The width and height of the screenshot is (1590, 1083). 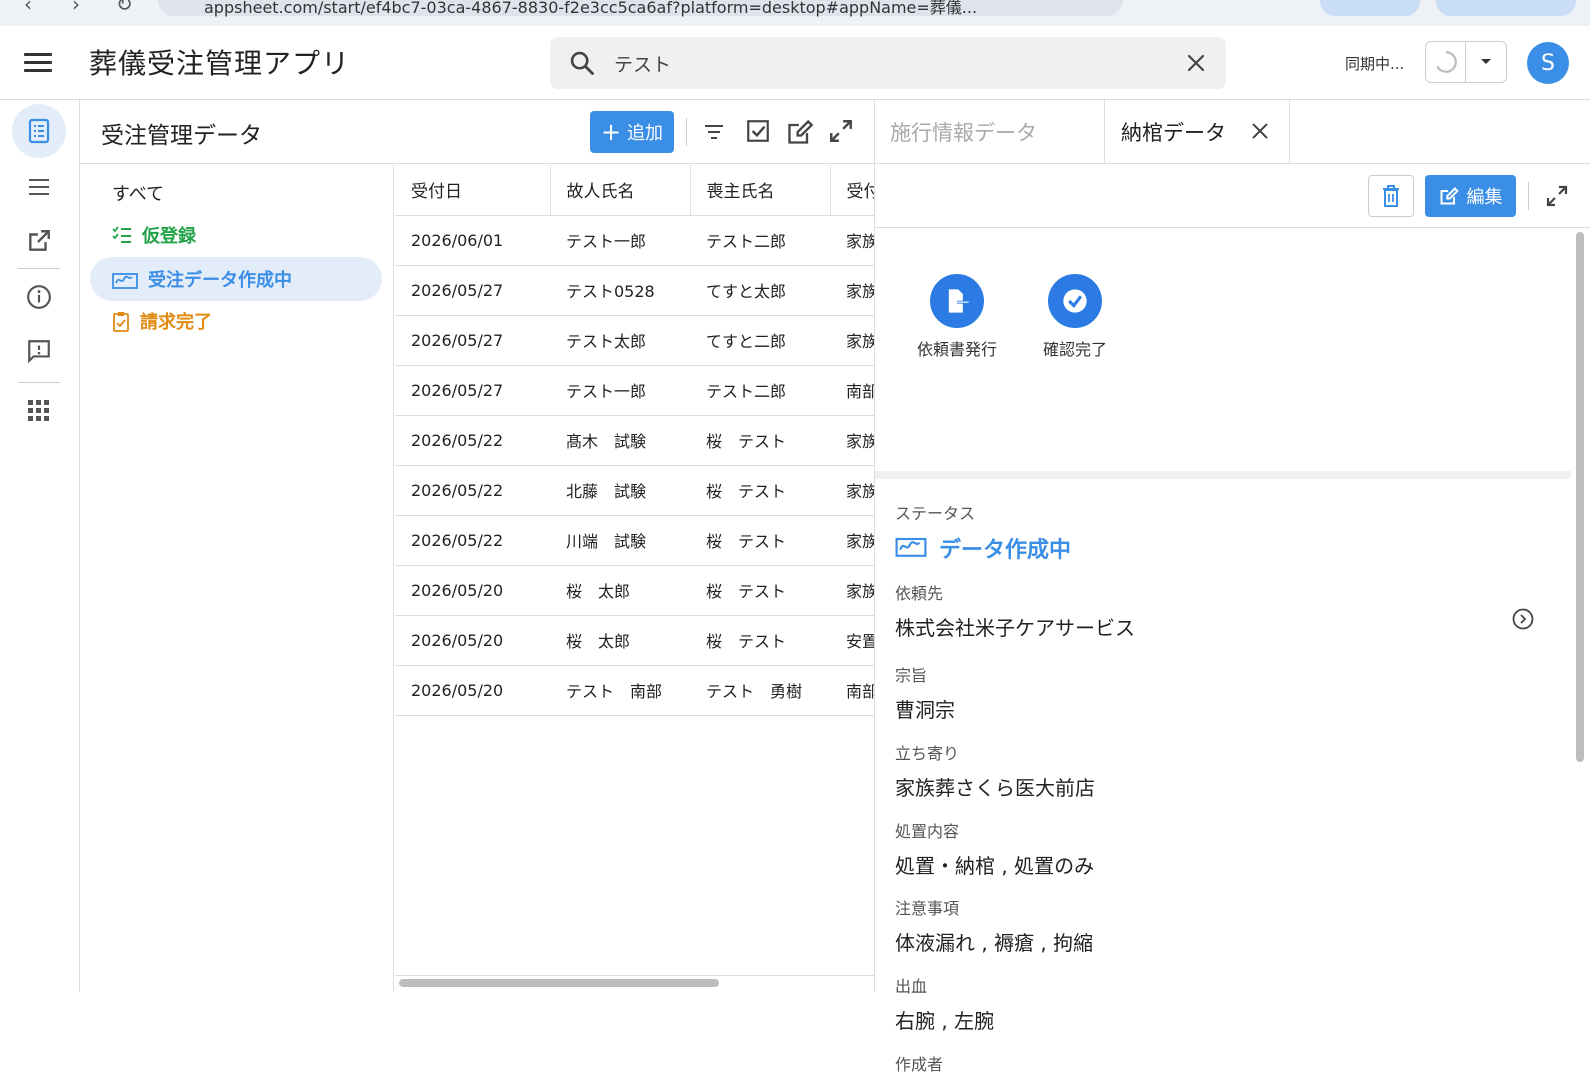 What do you see at coordinates (1015, 628) in the screenshot?
I see `field-client-value: 株式会社米子ケアサービス` at bounding box center [1015, 628].